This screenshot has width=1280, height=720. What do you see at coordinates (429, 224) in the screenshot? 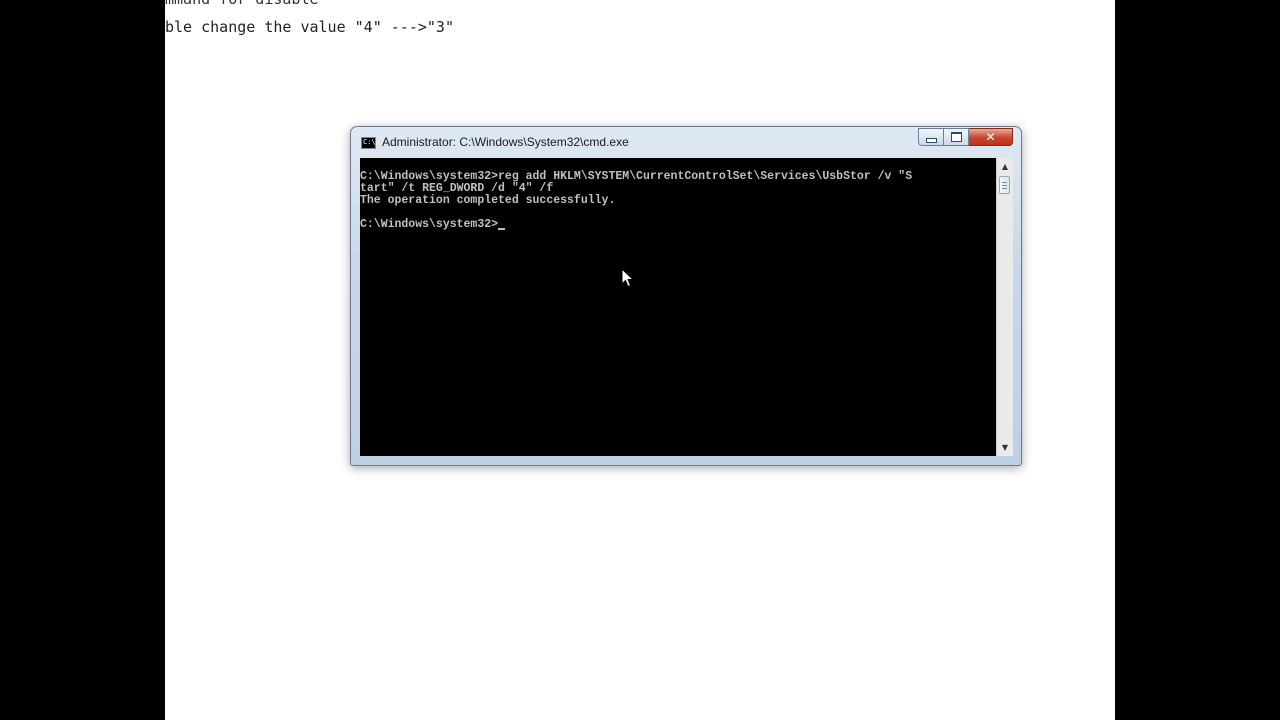
I see `console-prompt: C:\Windows\system32>` at bounding box center [429, 224].